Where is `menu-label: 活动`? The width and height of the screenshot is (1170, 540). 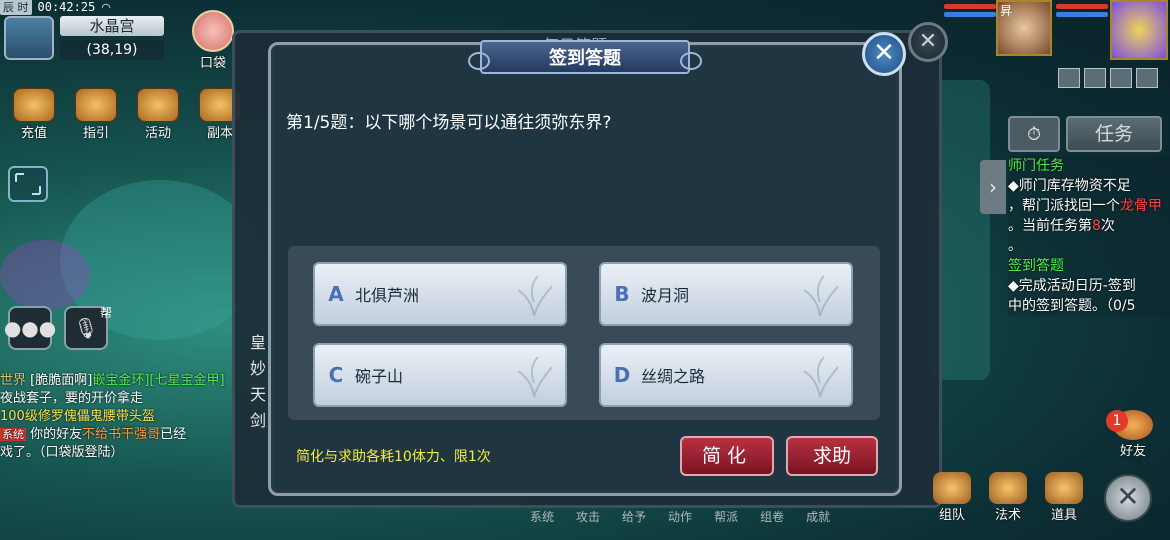
menu-label: 活动 is located at coordinates (157, 133).